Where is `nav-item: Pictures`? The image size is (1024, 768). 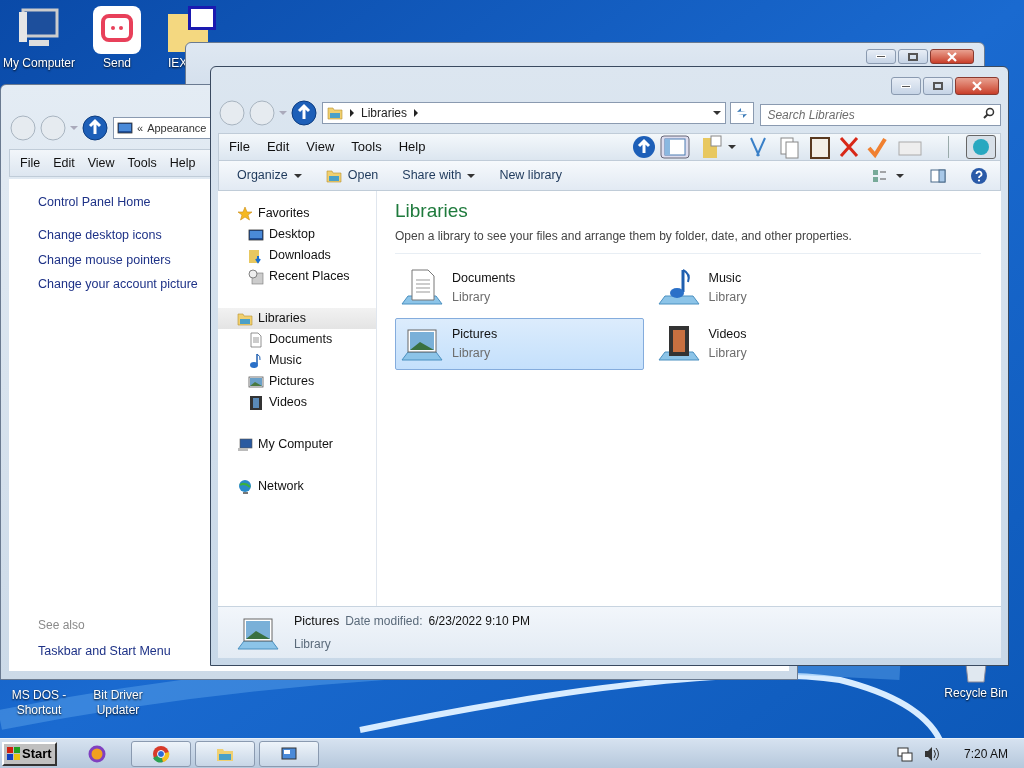 nav-item: Pictures is located at coordinates (297, 381).